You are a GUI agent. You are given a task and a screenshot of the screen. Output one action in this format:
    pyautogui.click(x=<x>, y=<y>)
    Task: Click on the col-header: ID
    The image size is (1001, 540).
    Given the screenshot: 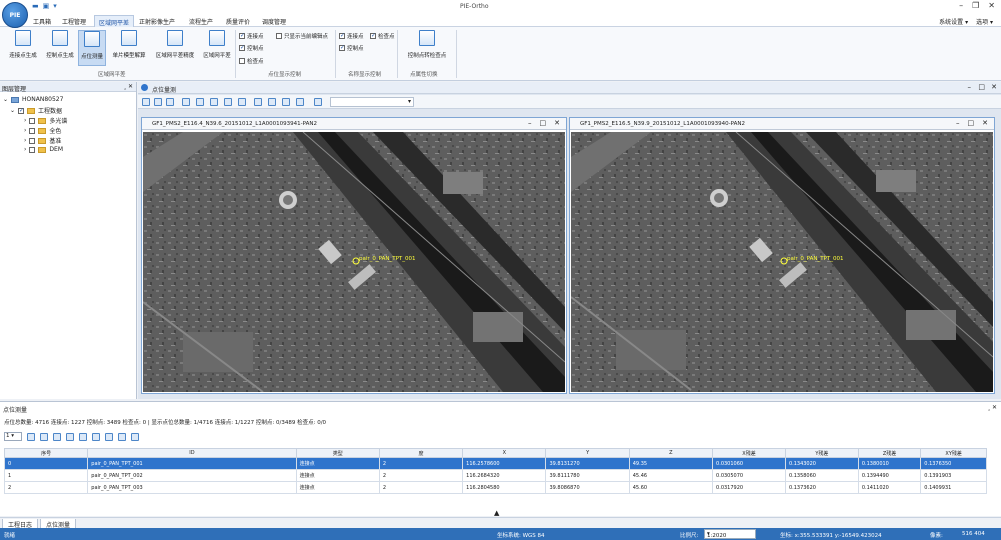 What is the action you would take?
    pyautogui.click(x=192, y=453)
    